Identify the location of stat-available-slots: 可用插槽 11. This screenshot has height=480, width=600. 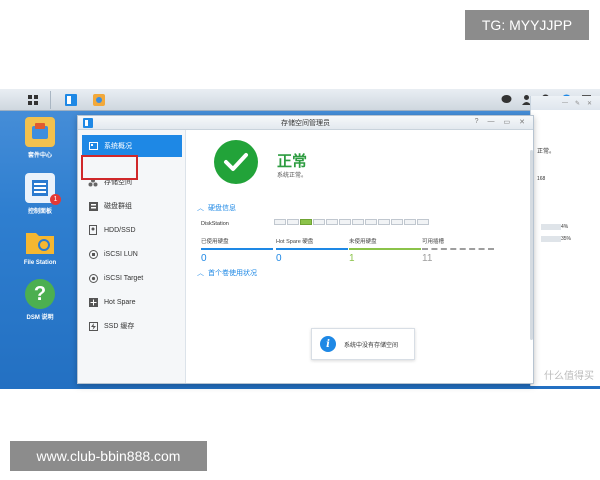
(458, 250).